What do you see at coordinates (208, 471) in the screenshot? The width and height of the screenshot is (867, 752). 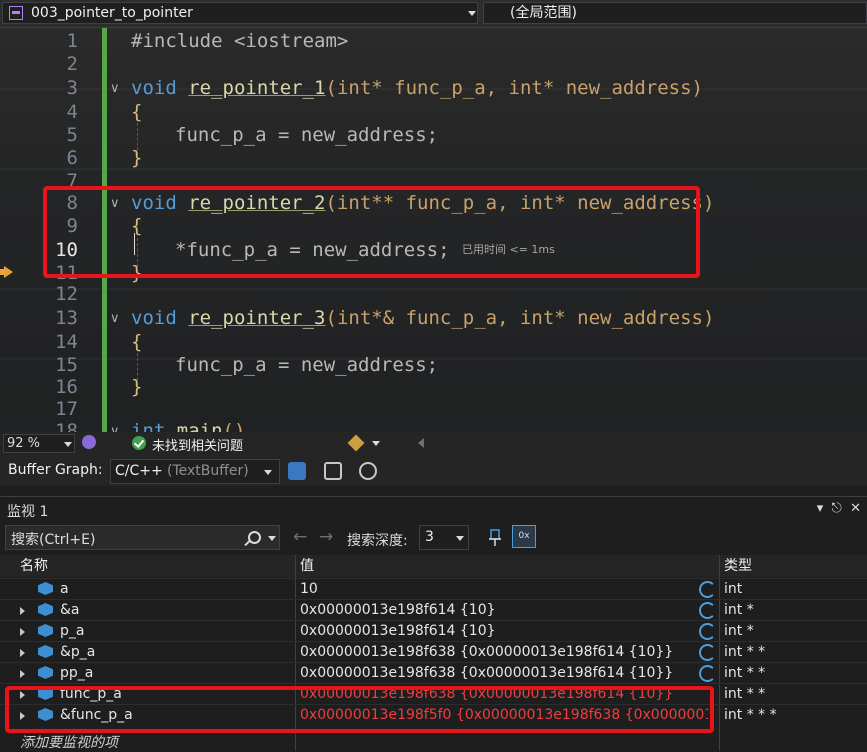 I see `buffer-select-sub: (TextBuffer)` at bounding box center [208, 471].